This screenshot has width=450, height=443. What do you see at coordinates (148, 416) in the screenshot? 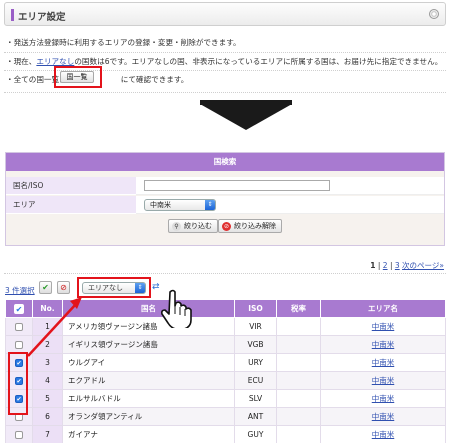
I see `row-country-name: オランダ領アンティル` at bounding box center [148, 416].